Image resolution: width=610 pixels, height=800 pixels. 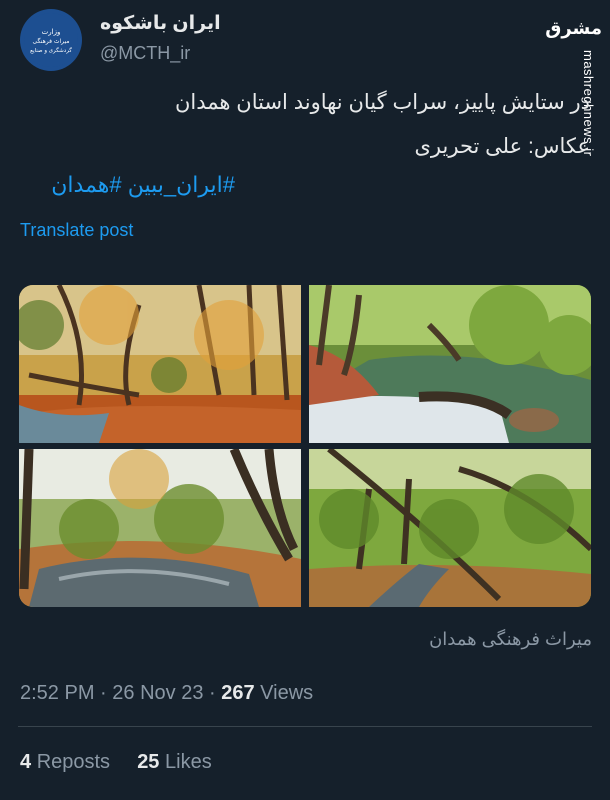 What do you see at coordinates (51, 50) in the screenshot?
I see `svg-text: گردشگری و صنایع` at bounding box center [51, 50].